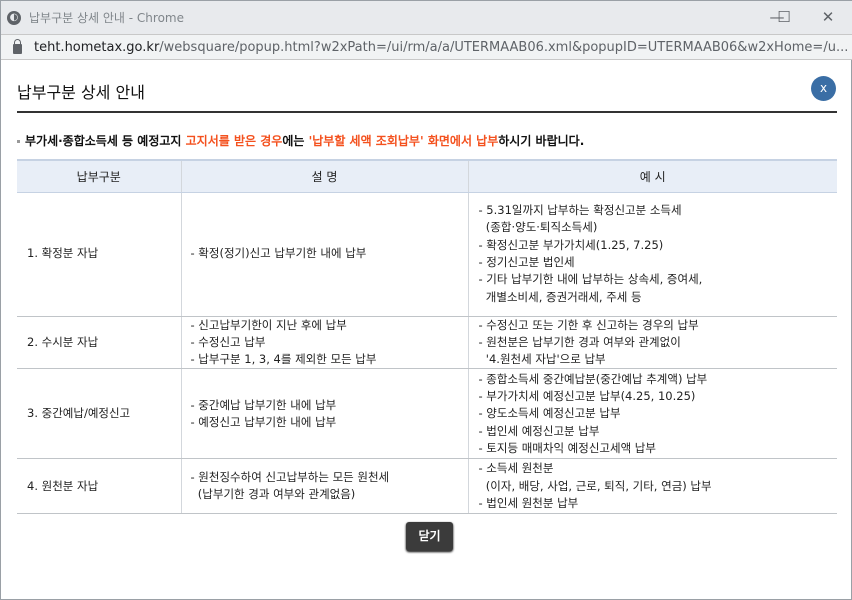 Image resolution: width=852 pixels, height=600 pixels. Describe the element at coordinates (14, 17) in the screenshot. I see `globe-icon: ◐` at that location.